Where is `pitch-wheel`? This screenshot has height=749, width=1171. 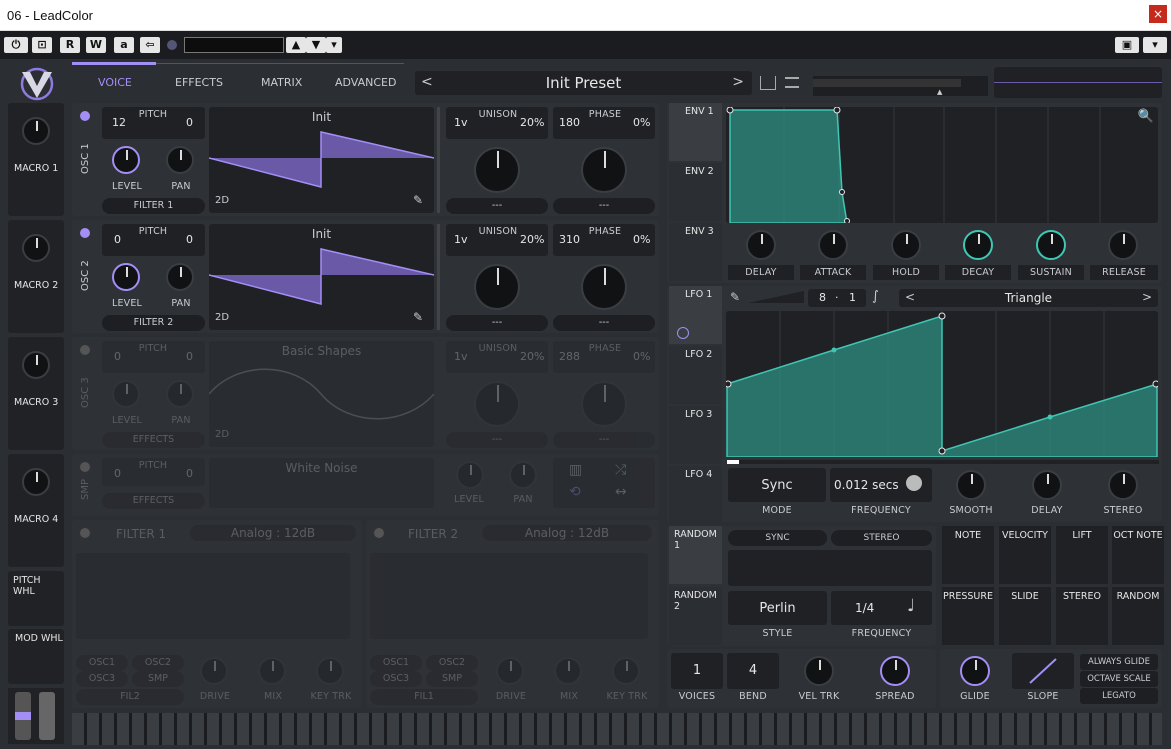 pitch-wheel is located at coordinates (23, 716).